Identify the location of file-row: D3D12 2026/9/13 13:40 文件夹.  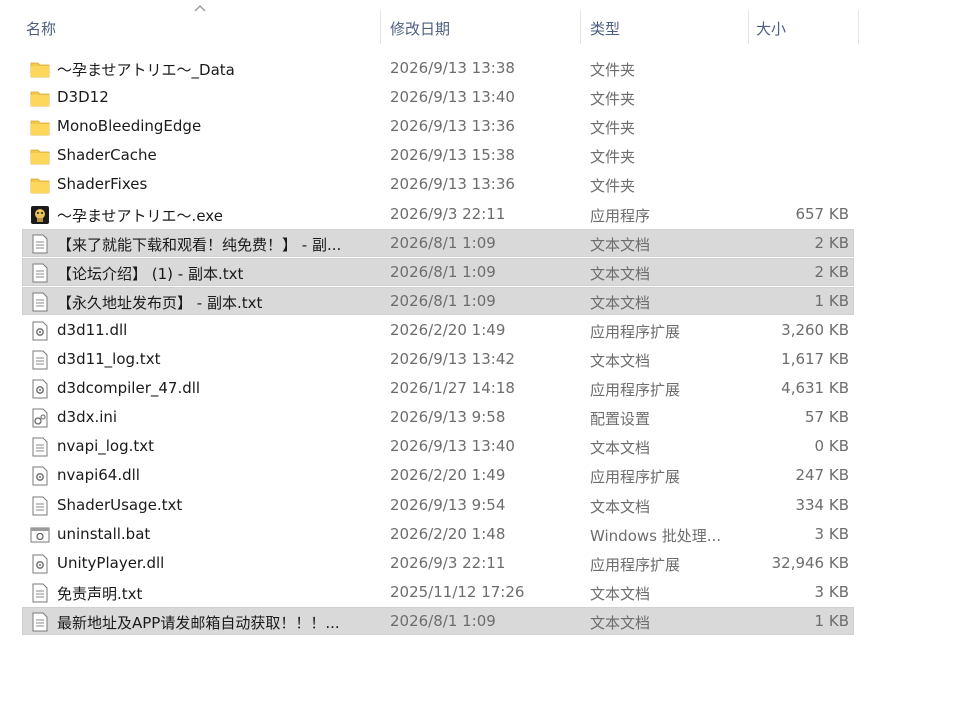
(438, 97).